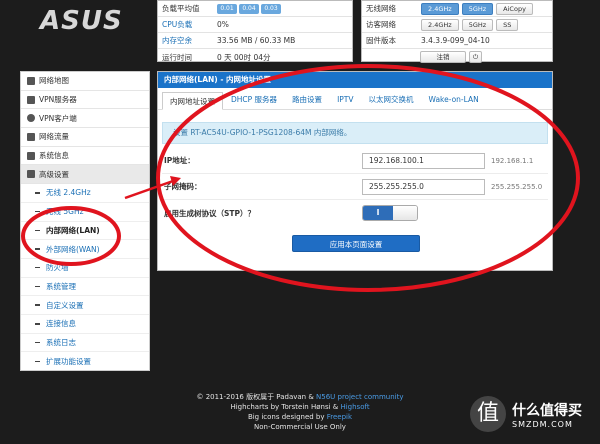 This screenshot has width=600, height=444. What do you see at coordinates (85, 193) in the screenshot?
I see `sidebar-sub-wireless-24: 无线 2.4GHz` at bounding box center [85, 193].